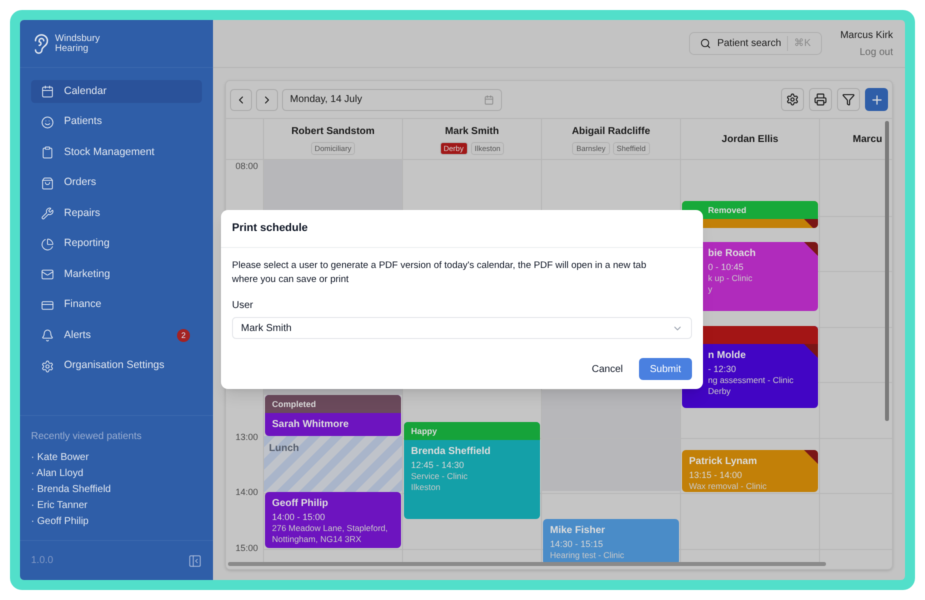  What do you see at coordinates (116, 183) in the screenshot?
I see `nav-item: Orders` at bounding box center [116, 183].